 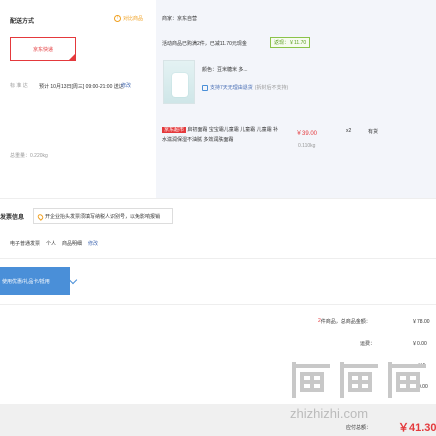 What do you see at coordinates (25, 244) in the screenshot?
I see `invoice-type: 电子普通发票` at bounding box center [25, 244].